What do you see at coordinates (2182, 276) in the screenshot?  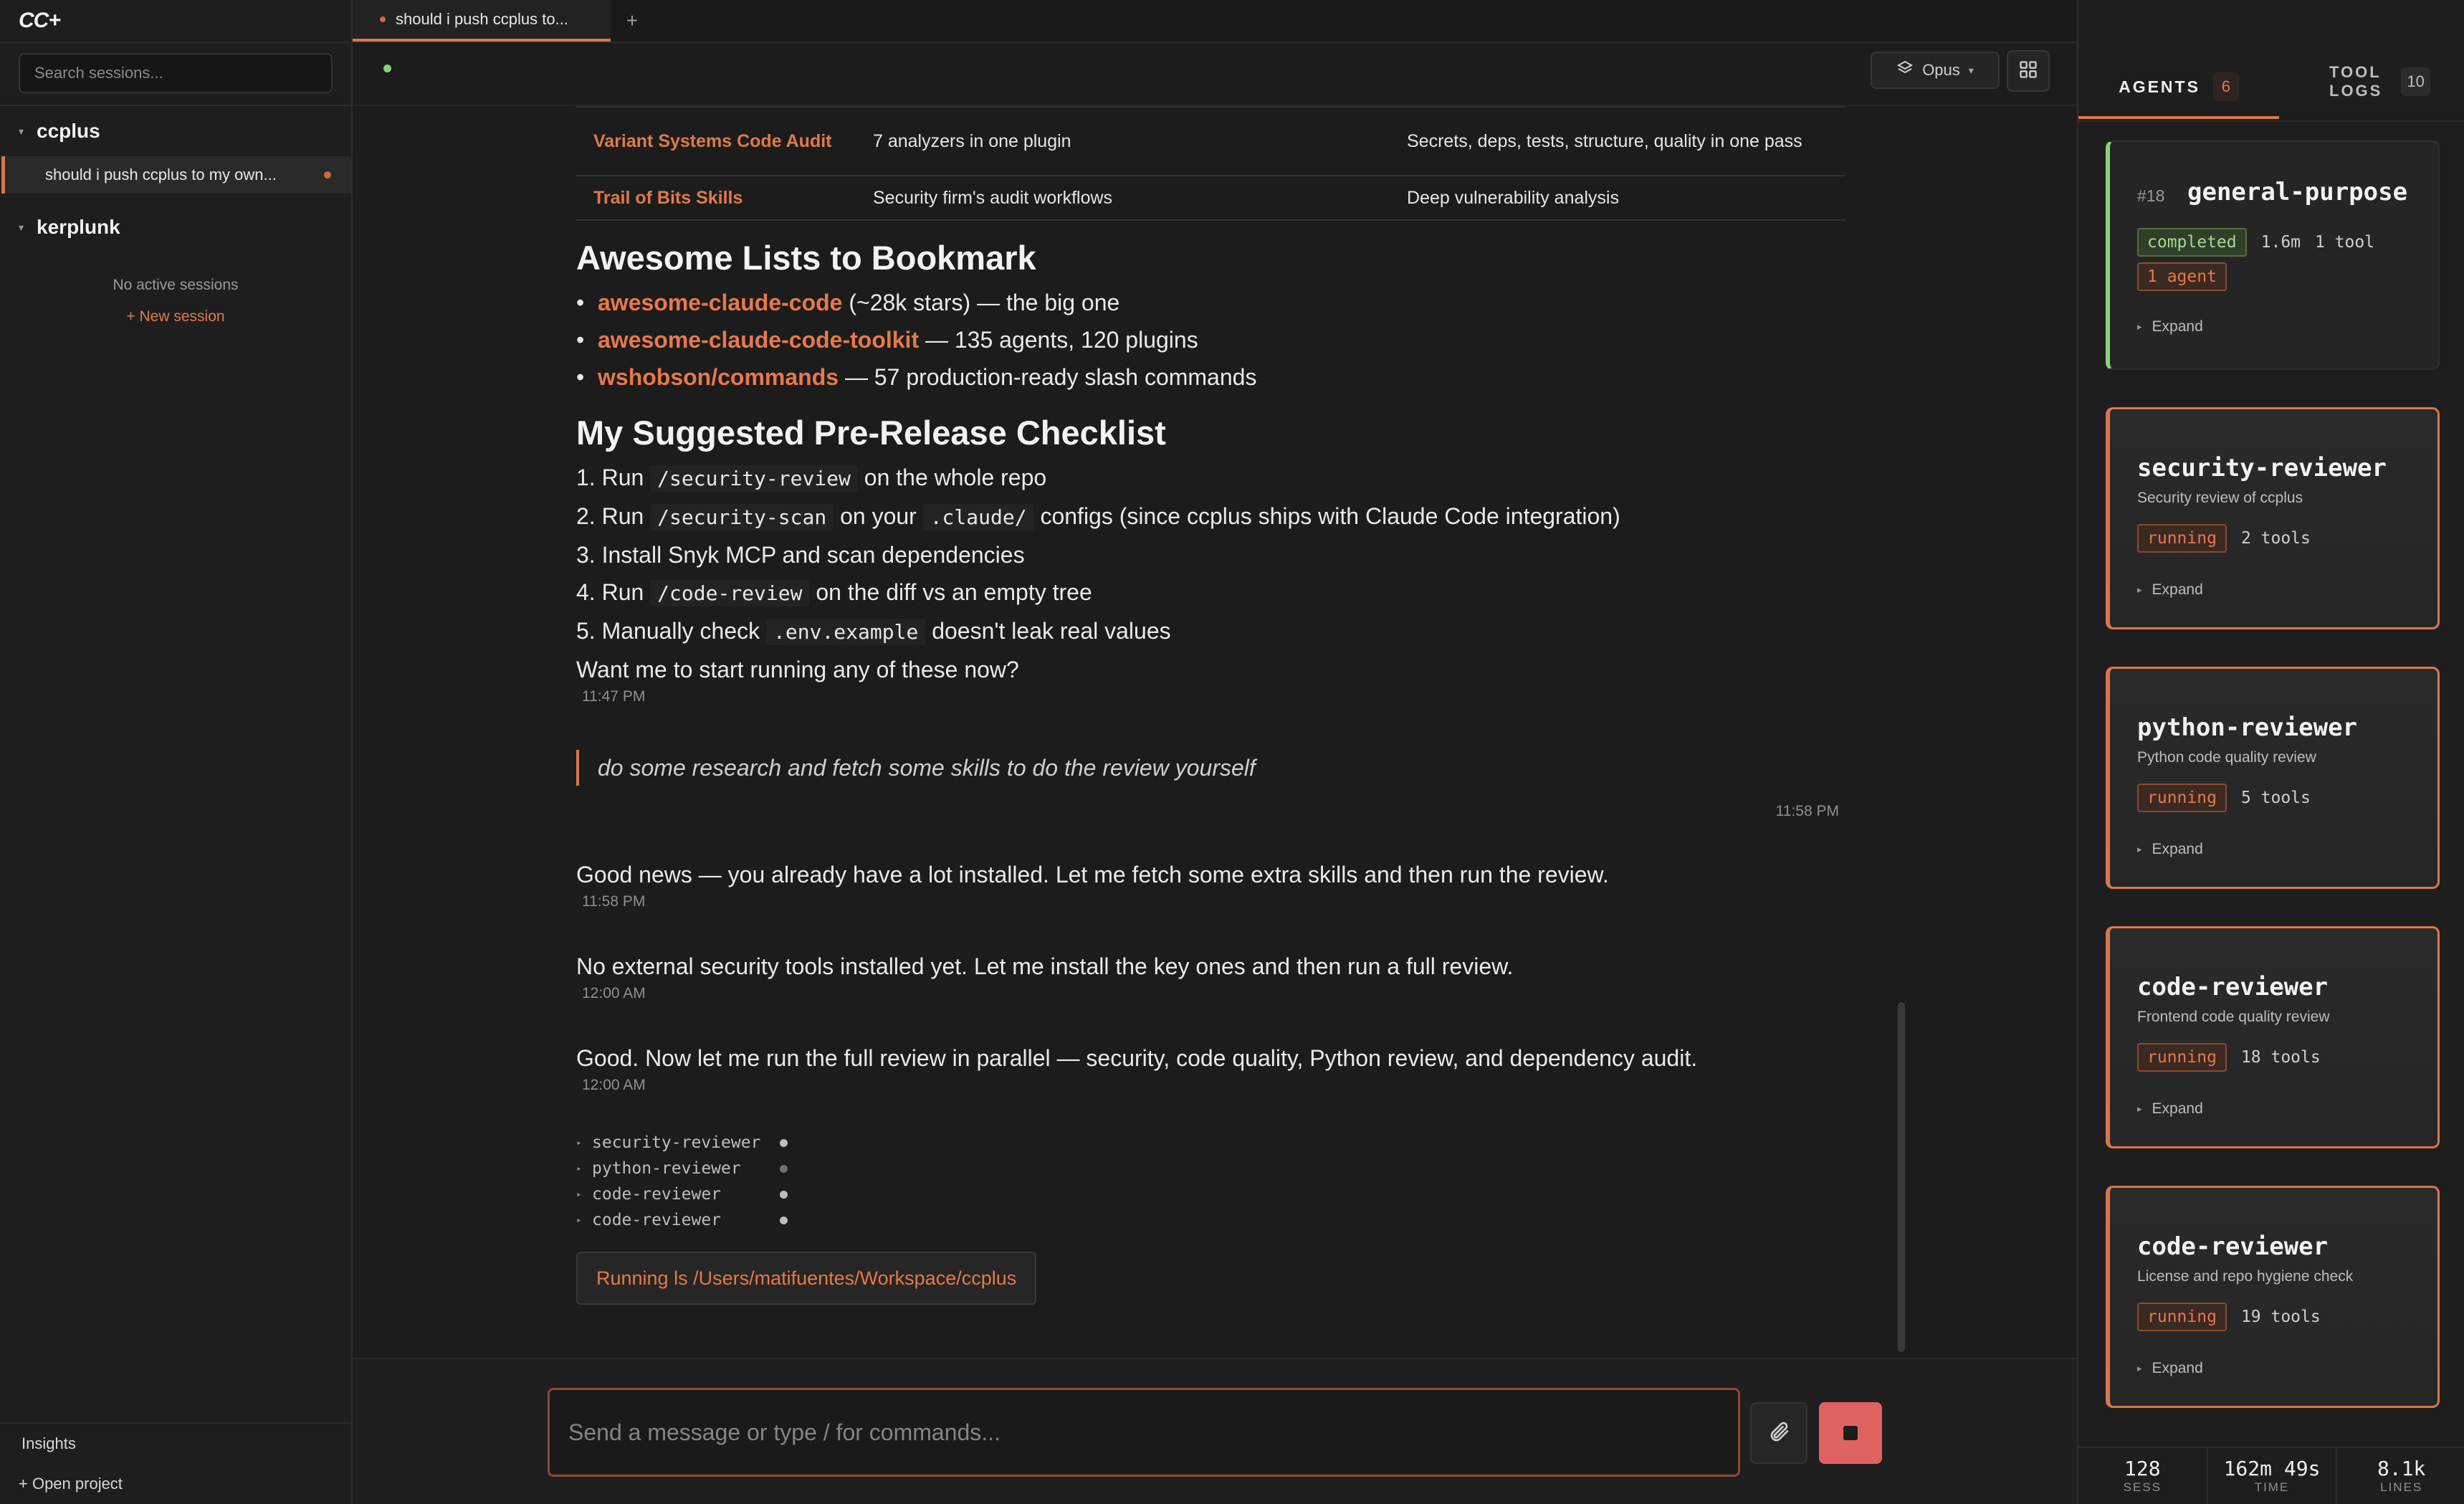 I see `agent-subagents: 1 agent` at bounding box center [2182, 276].